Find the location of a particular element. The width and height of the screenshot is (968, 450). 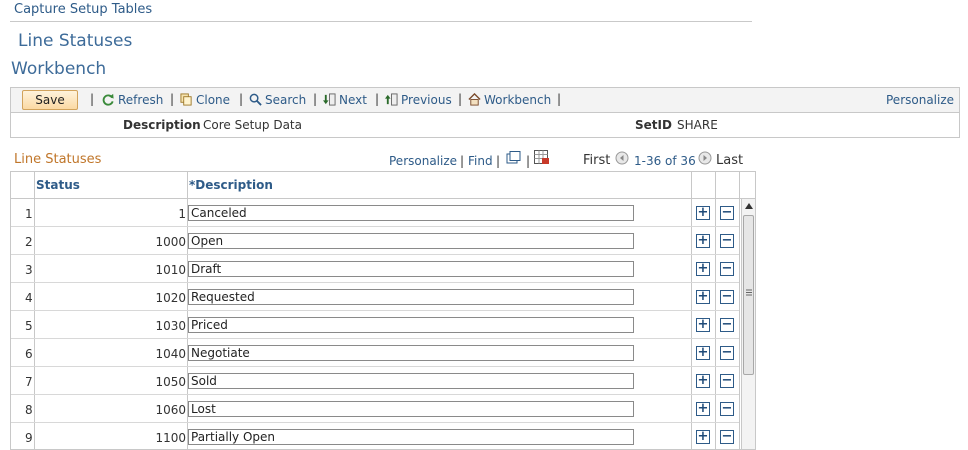

column-header-description: *Description is located at coordinates (231, 185).